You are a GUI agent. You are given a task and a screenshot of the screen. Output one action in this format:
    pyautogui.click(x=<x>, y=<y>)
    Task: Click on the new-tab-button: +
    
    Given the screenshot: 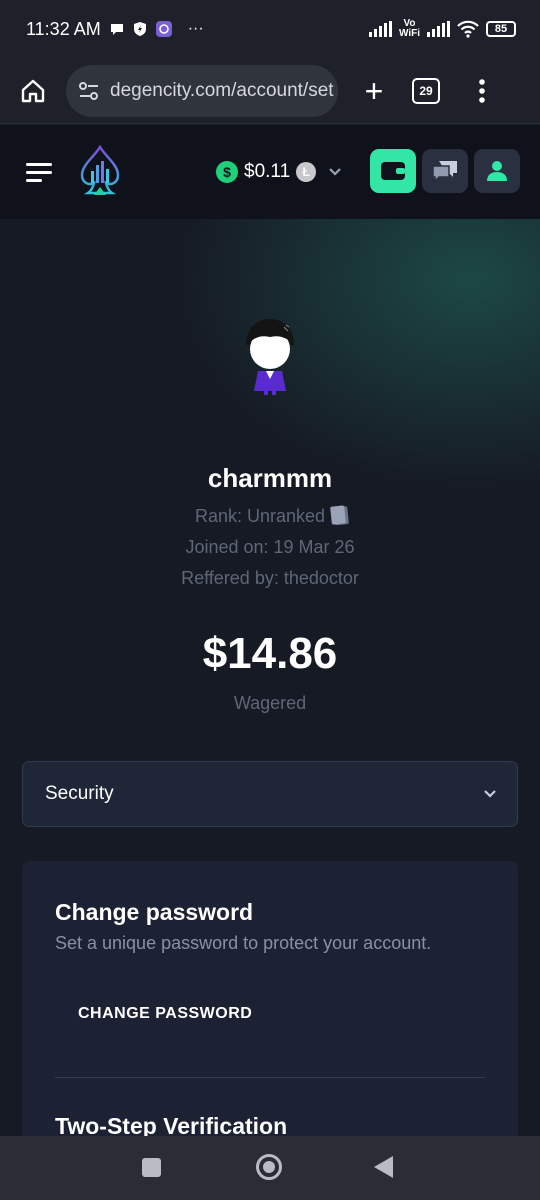 What is the action you would take?
    pyautogui.click(x=374, y=91)
    